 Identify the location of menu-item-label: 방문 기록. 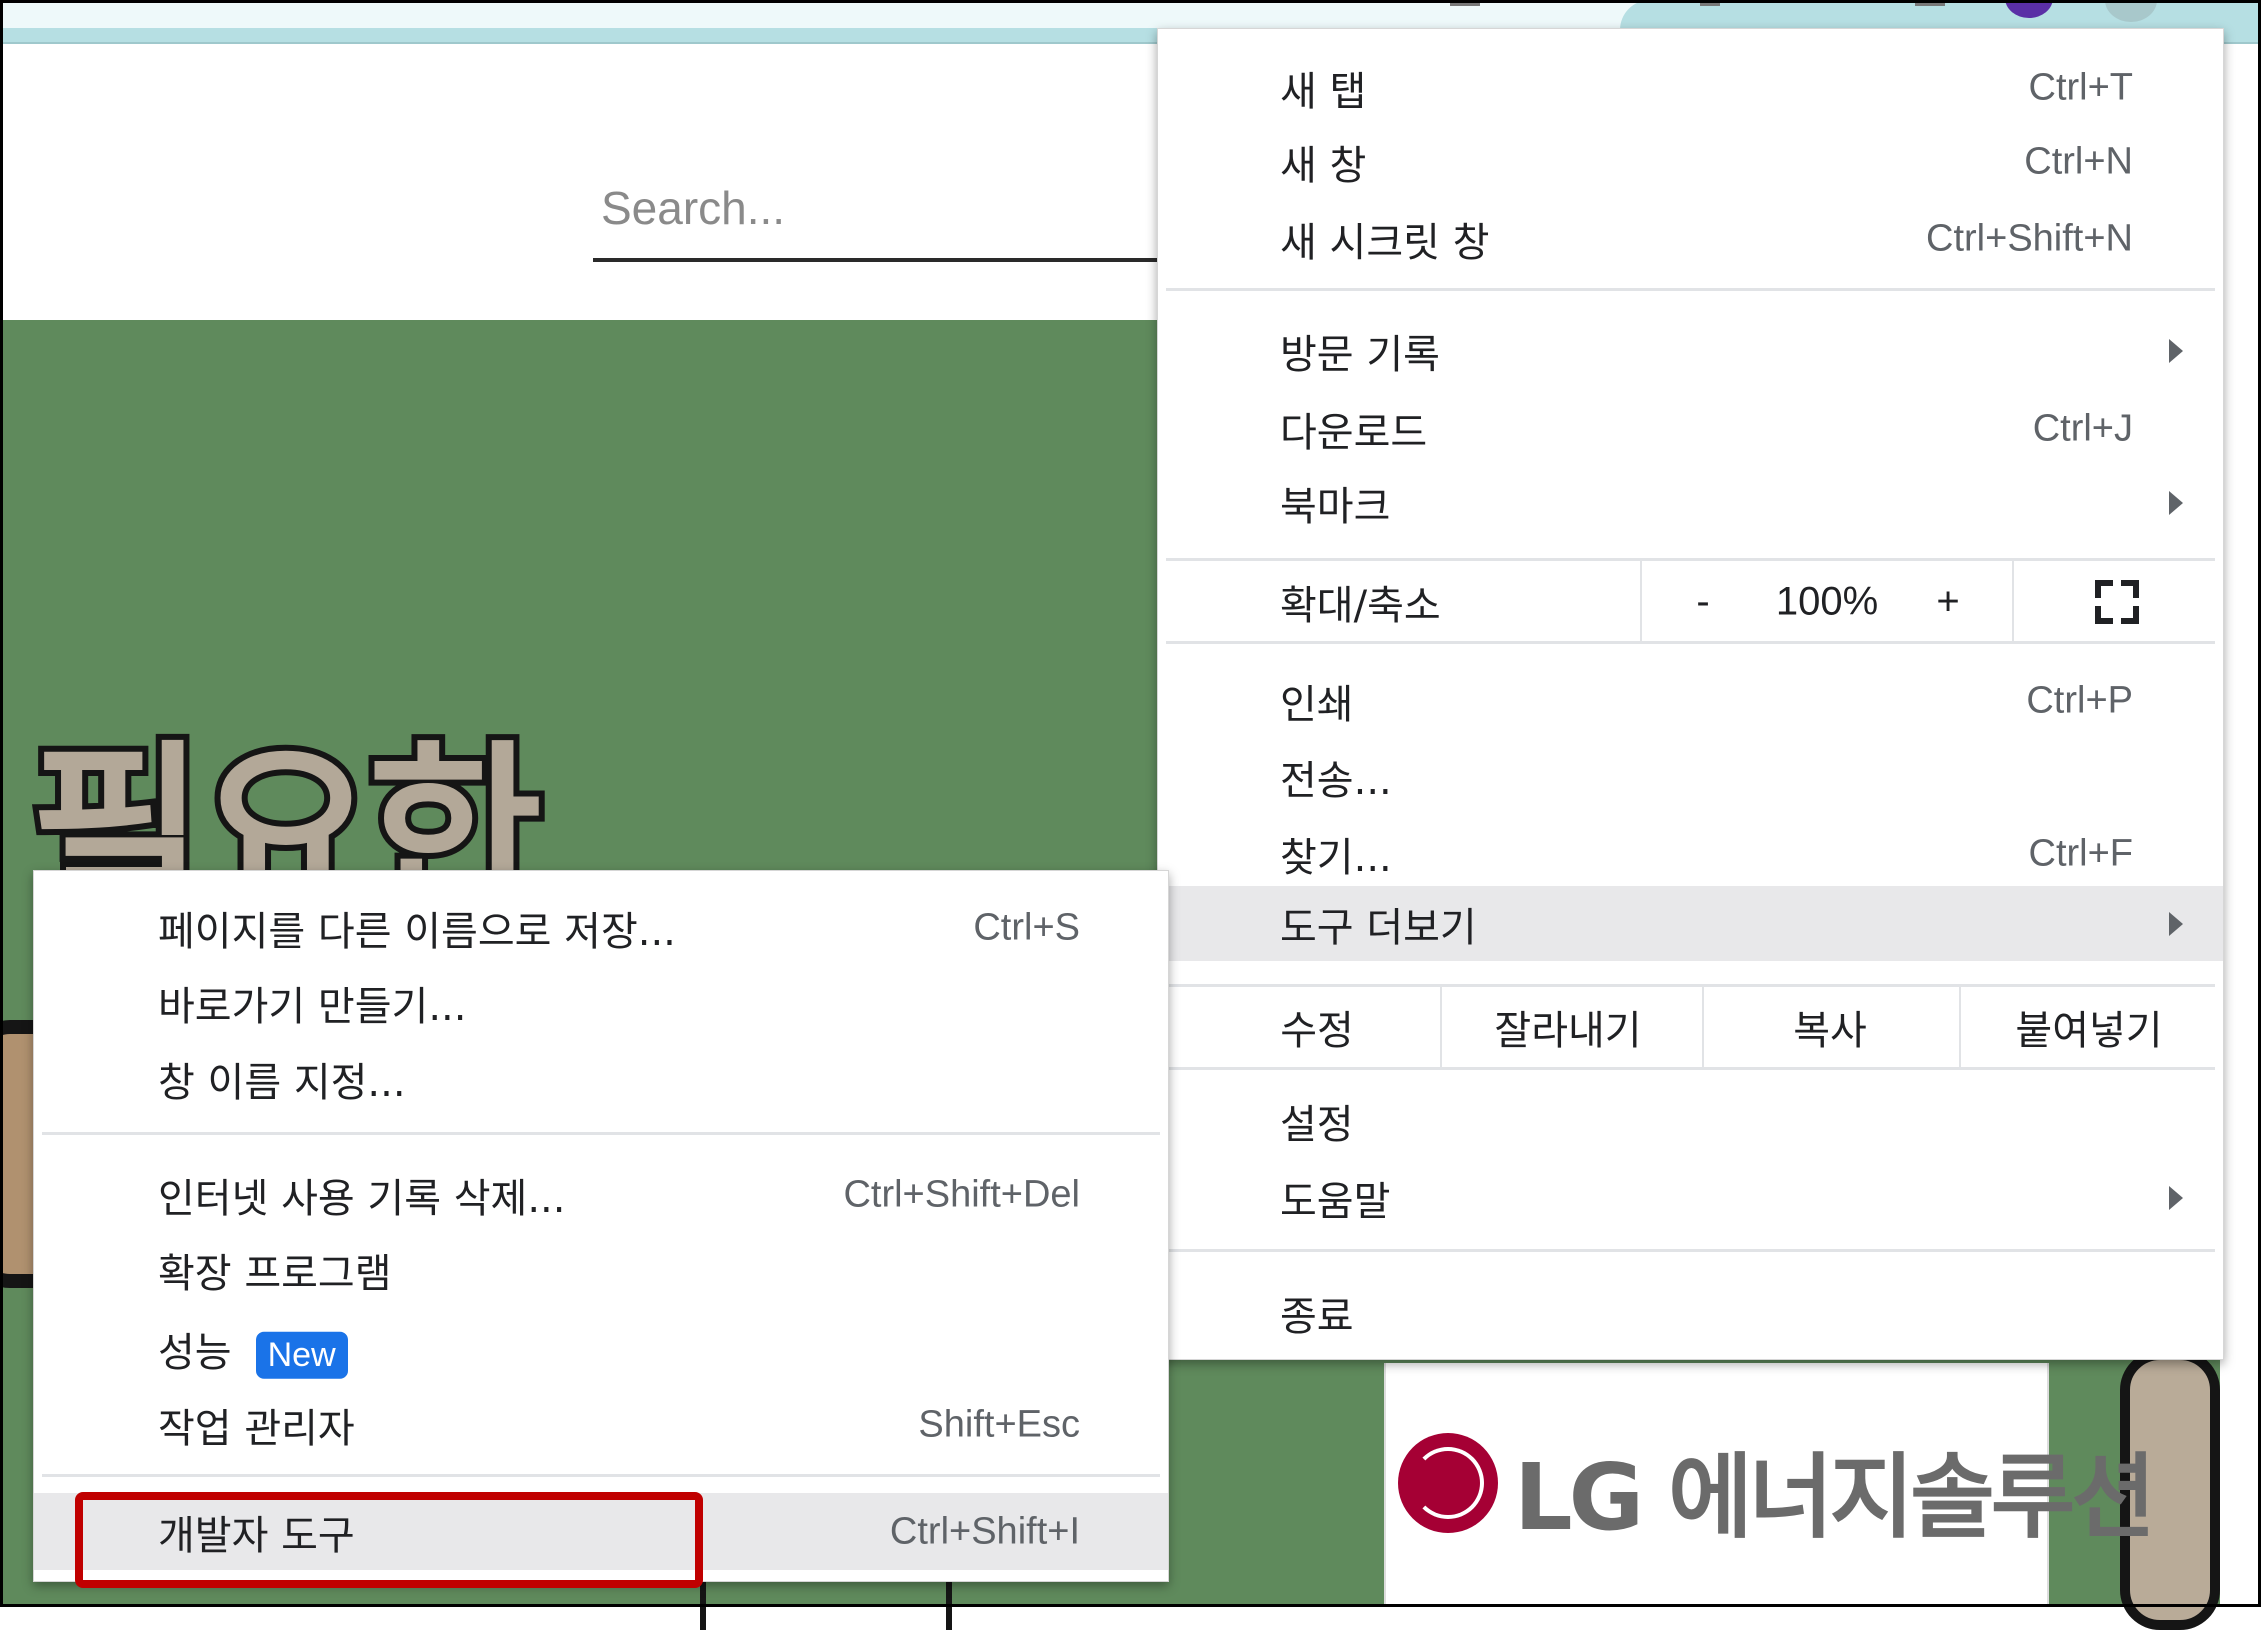
(1360, 355).